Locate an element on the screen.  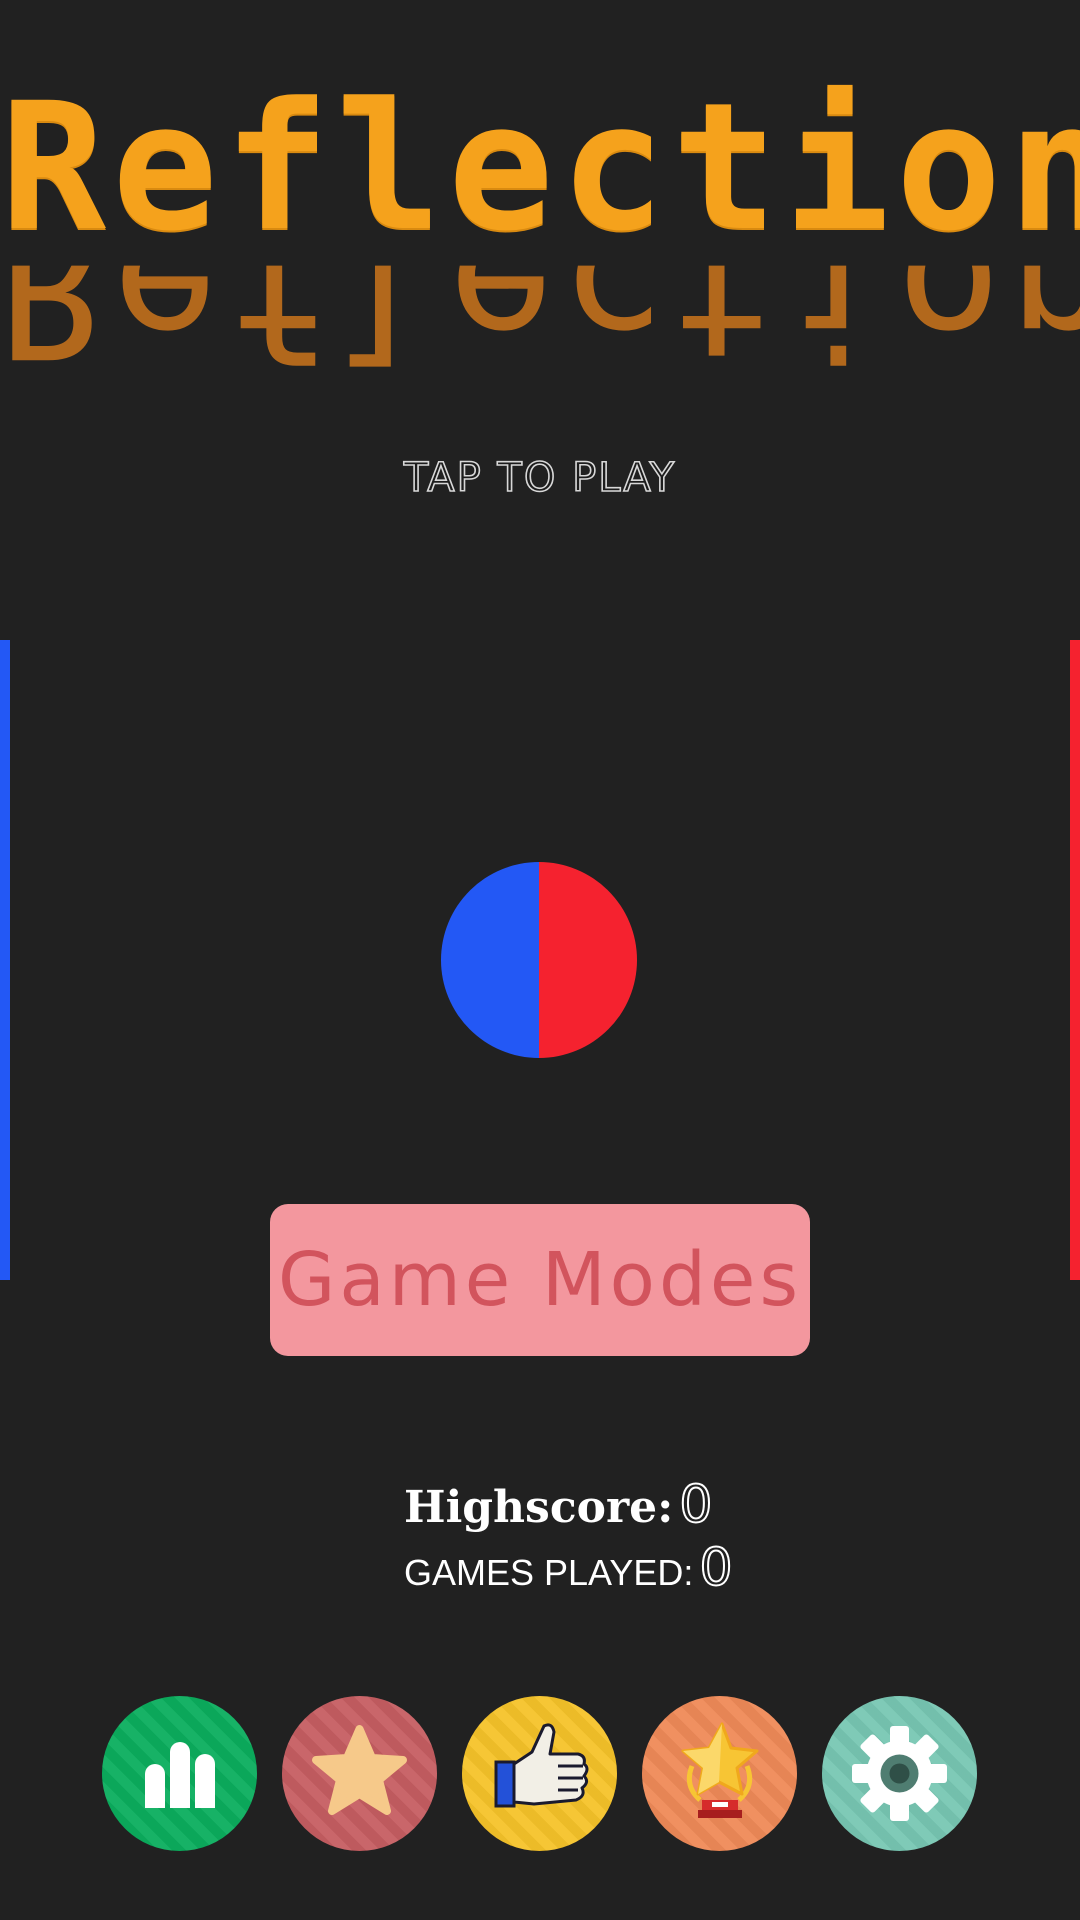
split-color-ball is located at coordinates (539, 960).